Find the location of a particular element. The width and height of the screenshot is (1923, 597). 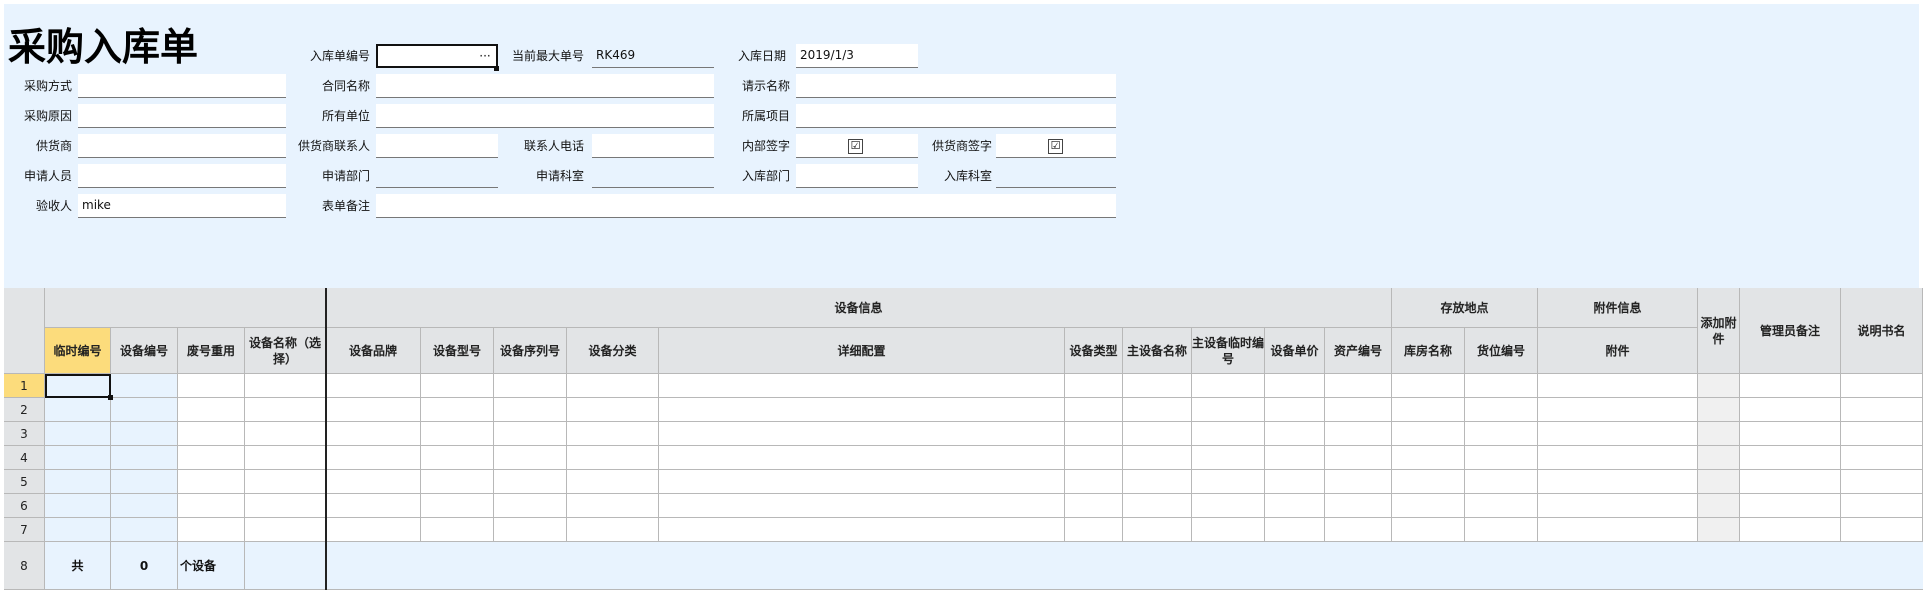

entry-section-field is located at coordinates (1056, 176).